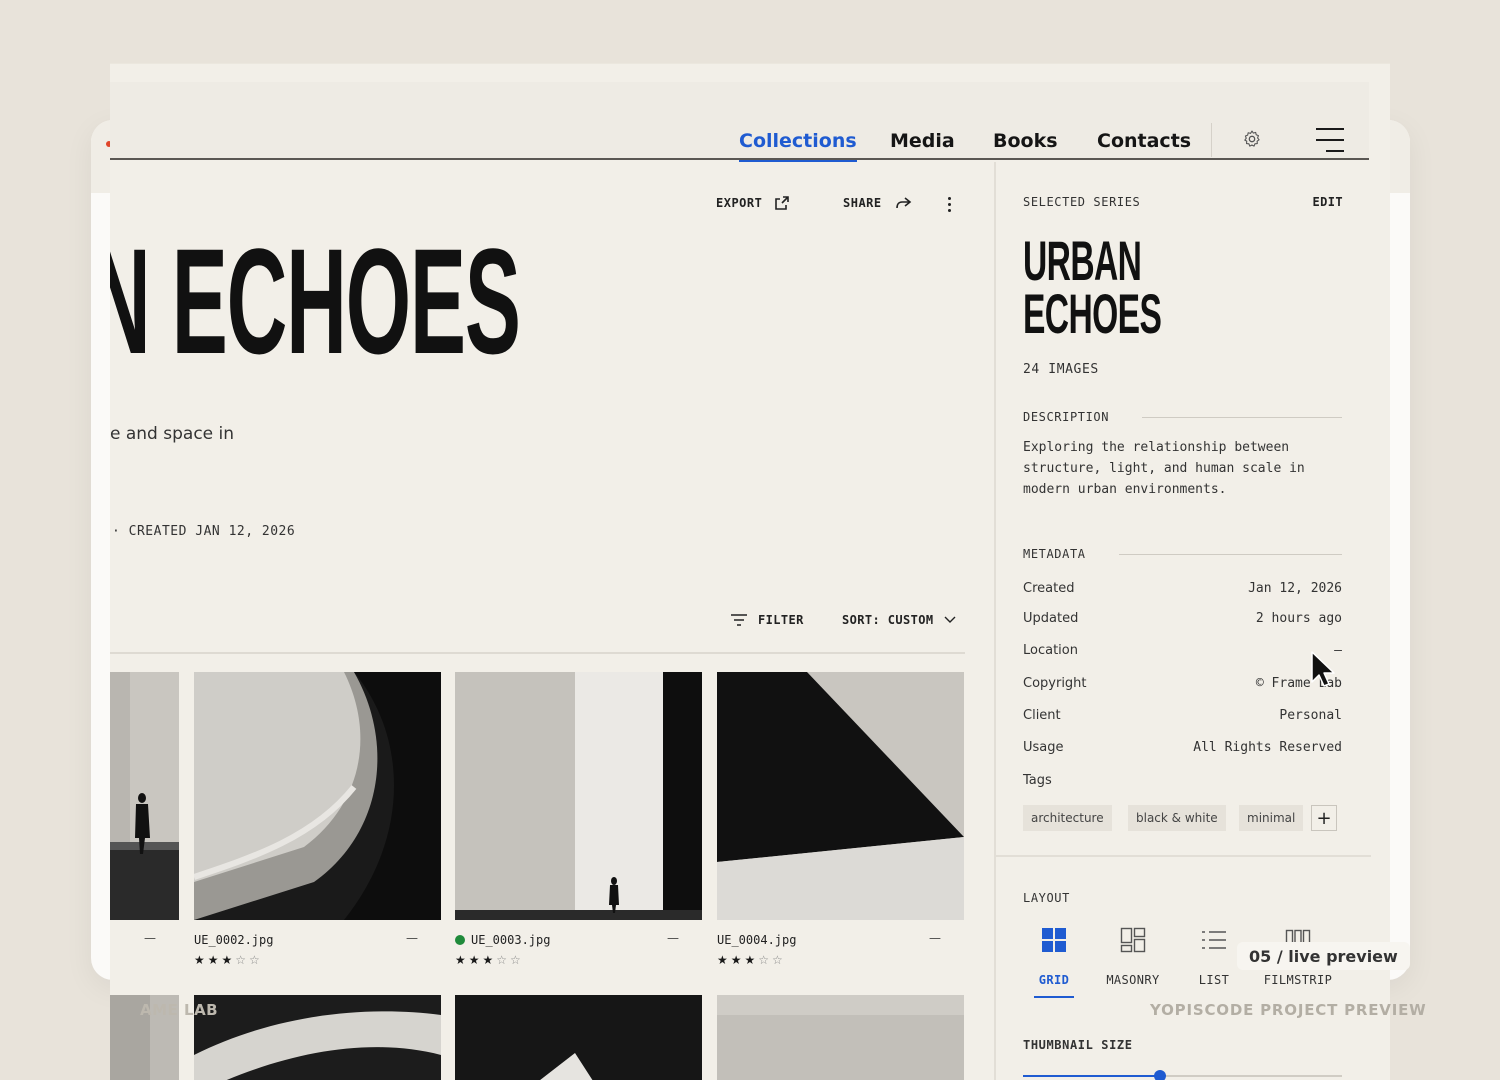 This screenshot has height=1080, width=1500. I want to click on metadata-row-created: Created Jan 12, 2026, so click(1182, 588).